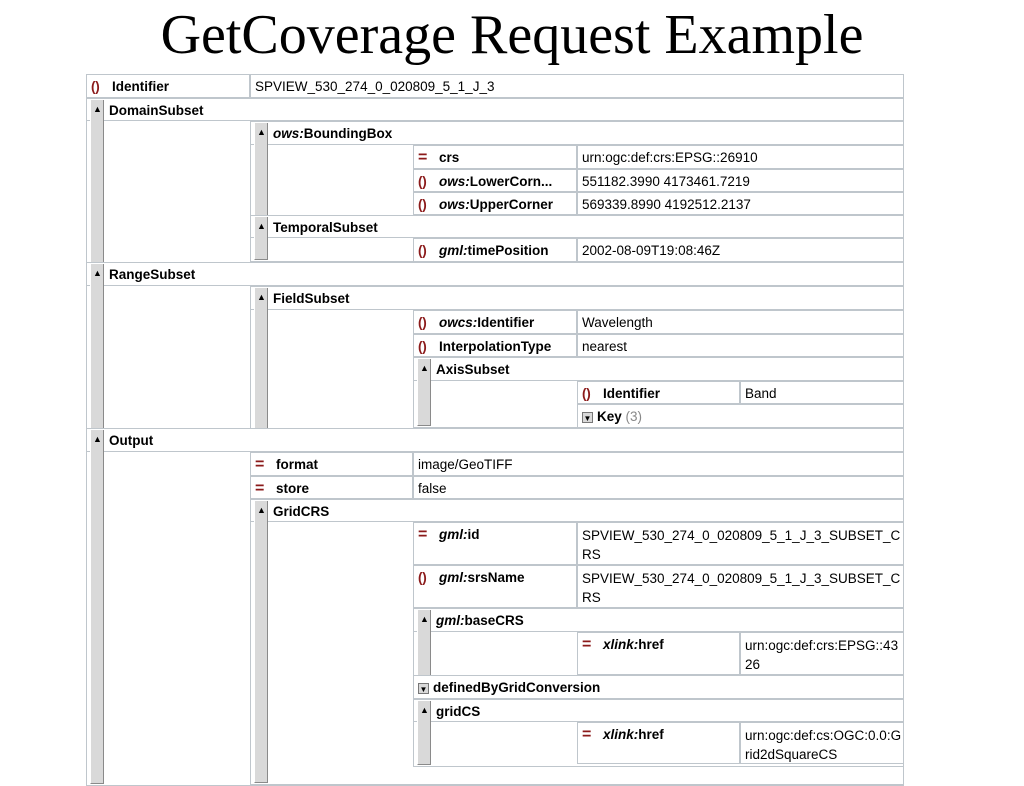 Image resolution: width=1024 pixels, height=786 pixels. What do you see at coordinates (577, 226) in the screenshot?
I see `temporal-subset-header: TemporalSubset` at bounding box center [577, 226].